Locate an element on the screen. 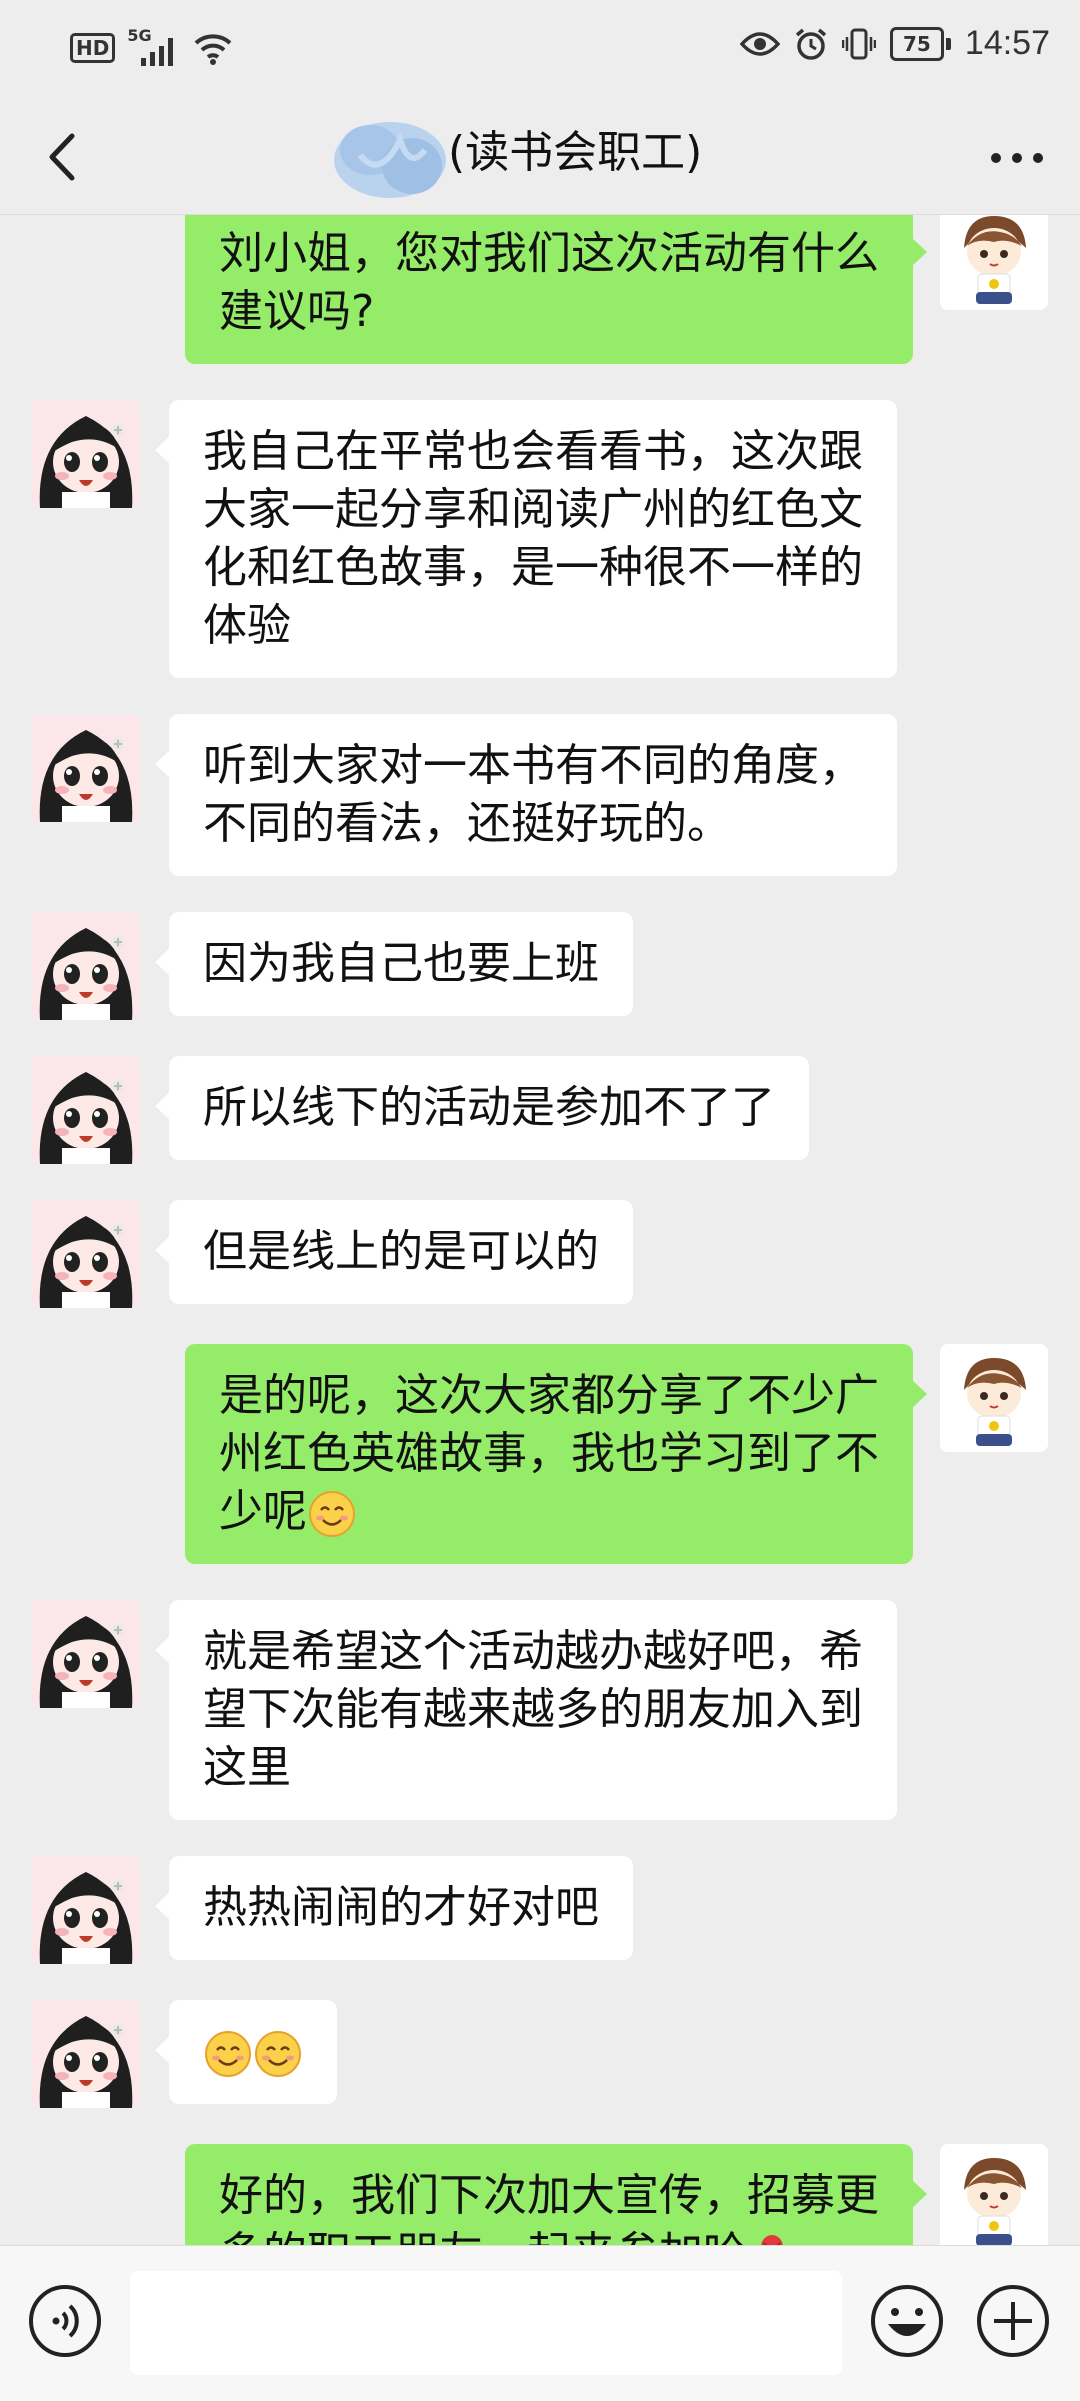 The width and height of the screenshot is (1080, 2401). cell-signal-icon: 5G is located at coordinates (154, 46).